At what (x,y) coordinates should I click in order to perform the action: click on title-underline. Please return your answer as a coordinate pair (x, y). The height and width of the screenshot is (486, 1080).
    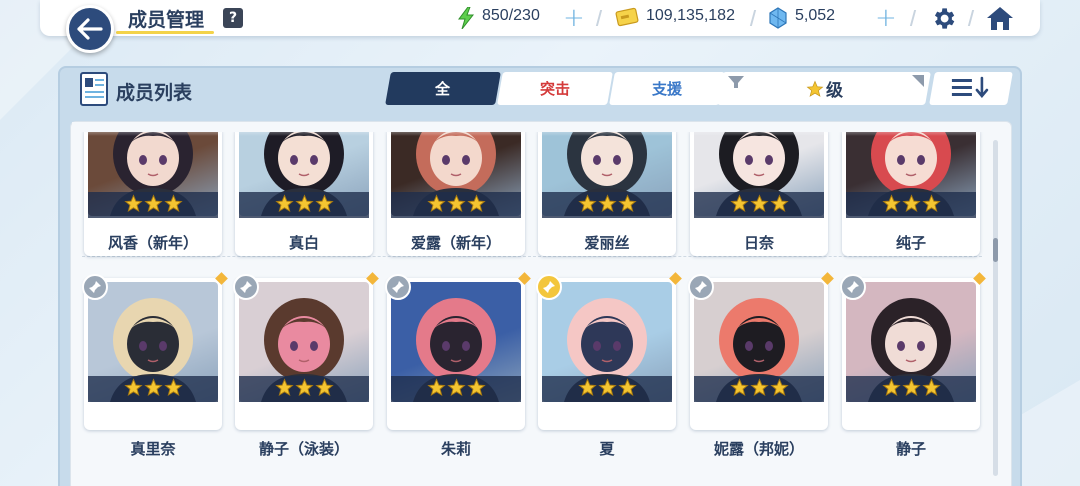
    Looking at the image, I should click on (165, 32).